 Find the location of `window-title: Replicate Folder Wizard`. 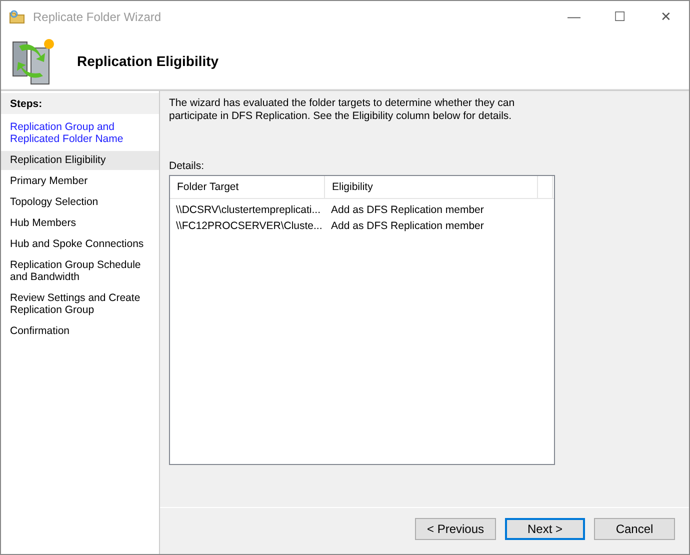

window-title: Replicate Folder Wizard is located at coordinates (97, 17).